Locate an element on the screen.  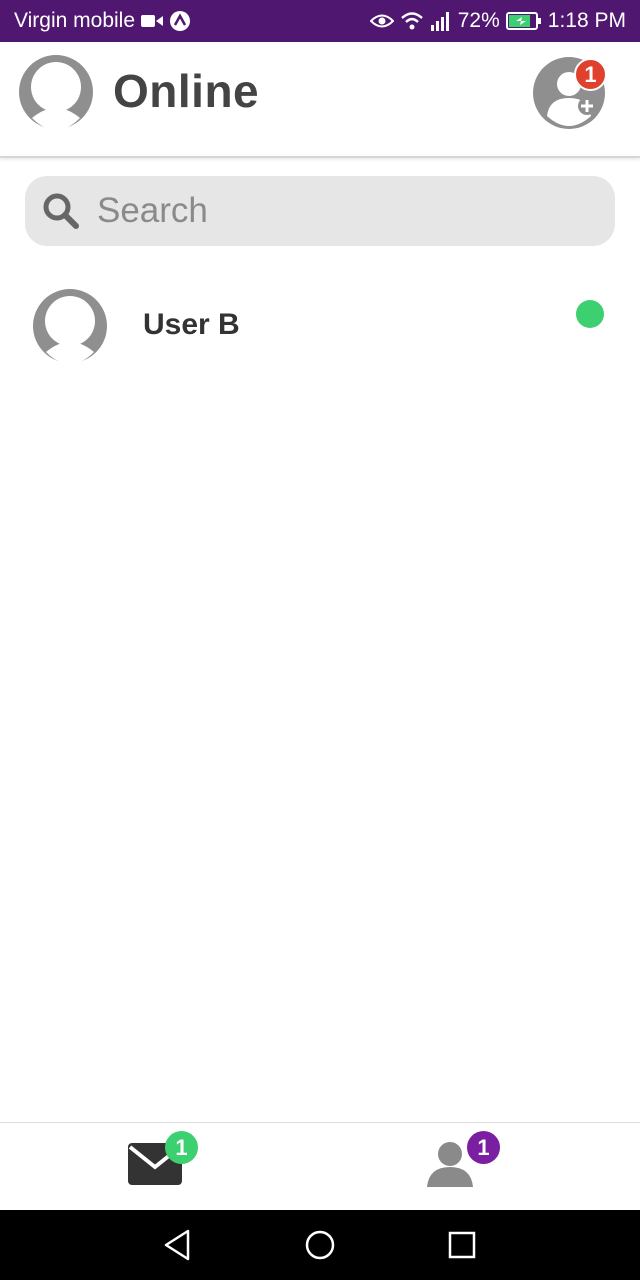
tab-contacts: 1 is located at coordinates (480, 1167).